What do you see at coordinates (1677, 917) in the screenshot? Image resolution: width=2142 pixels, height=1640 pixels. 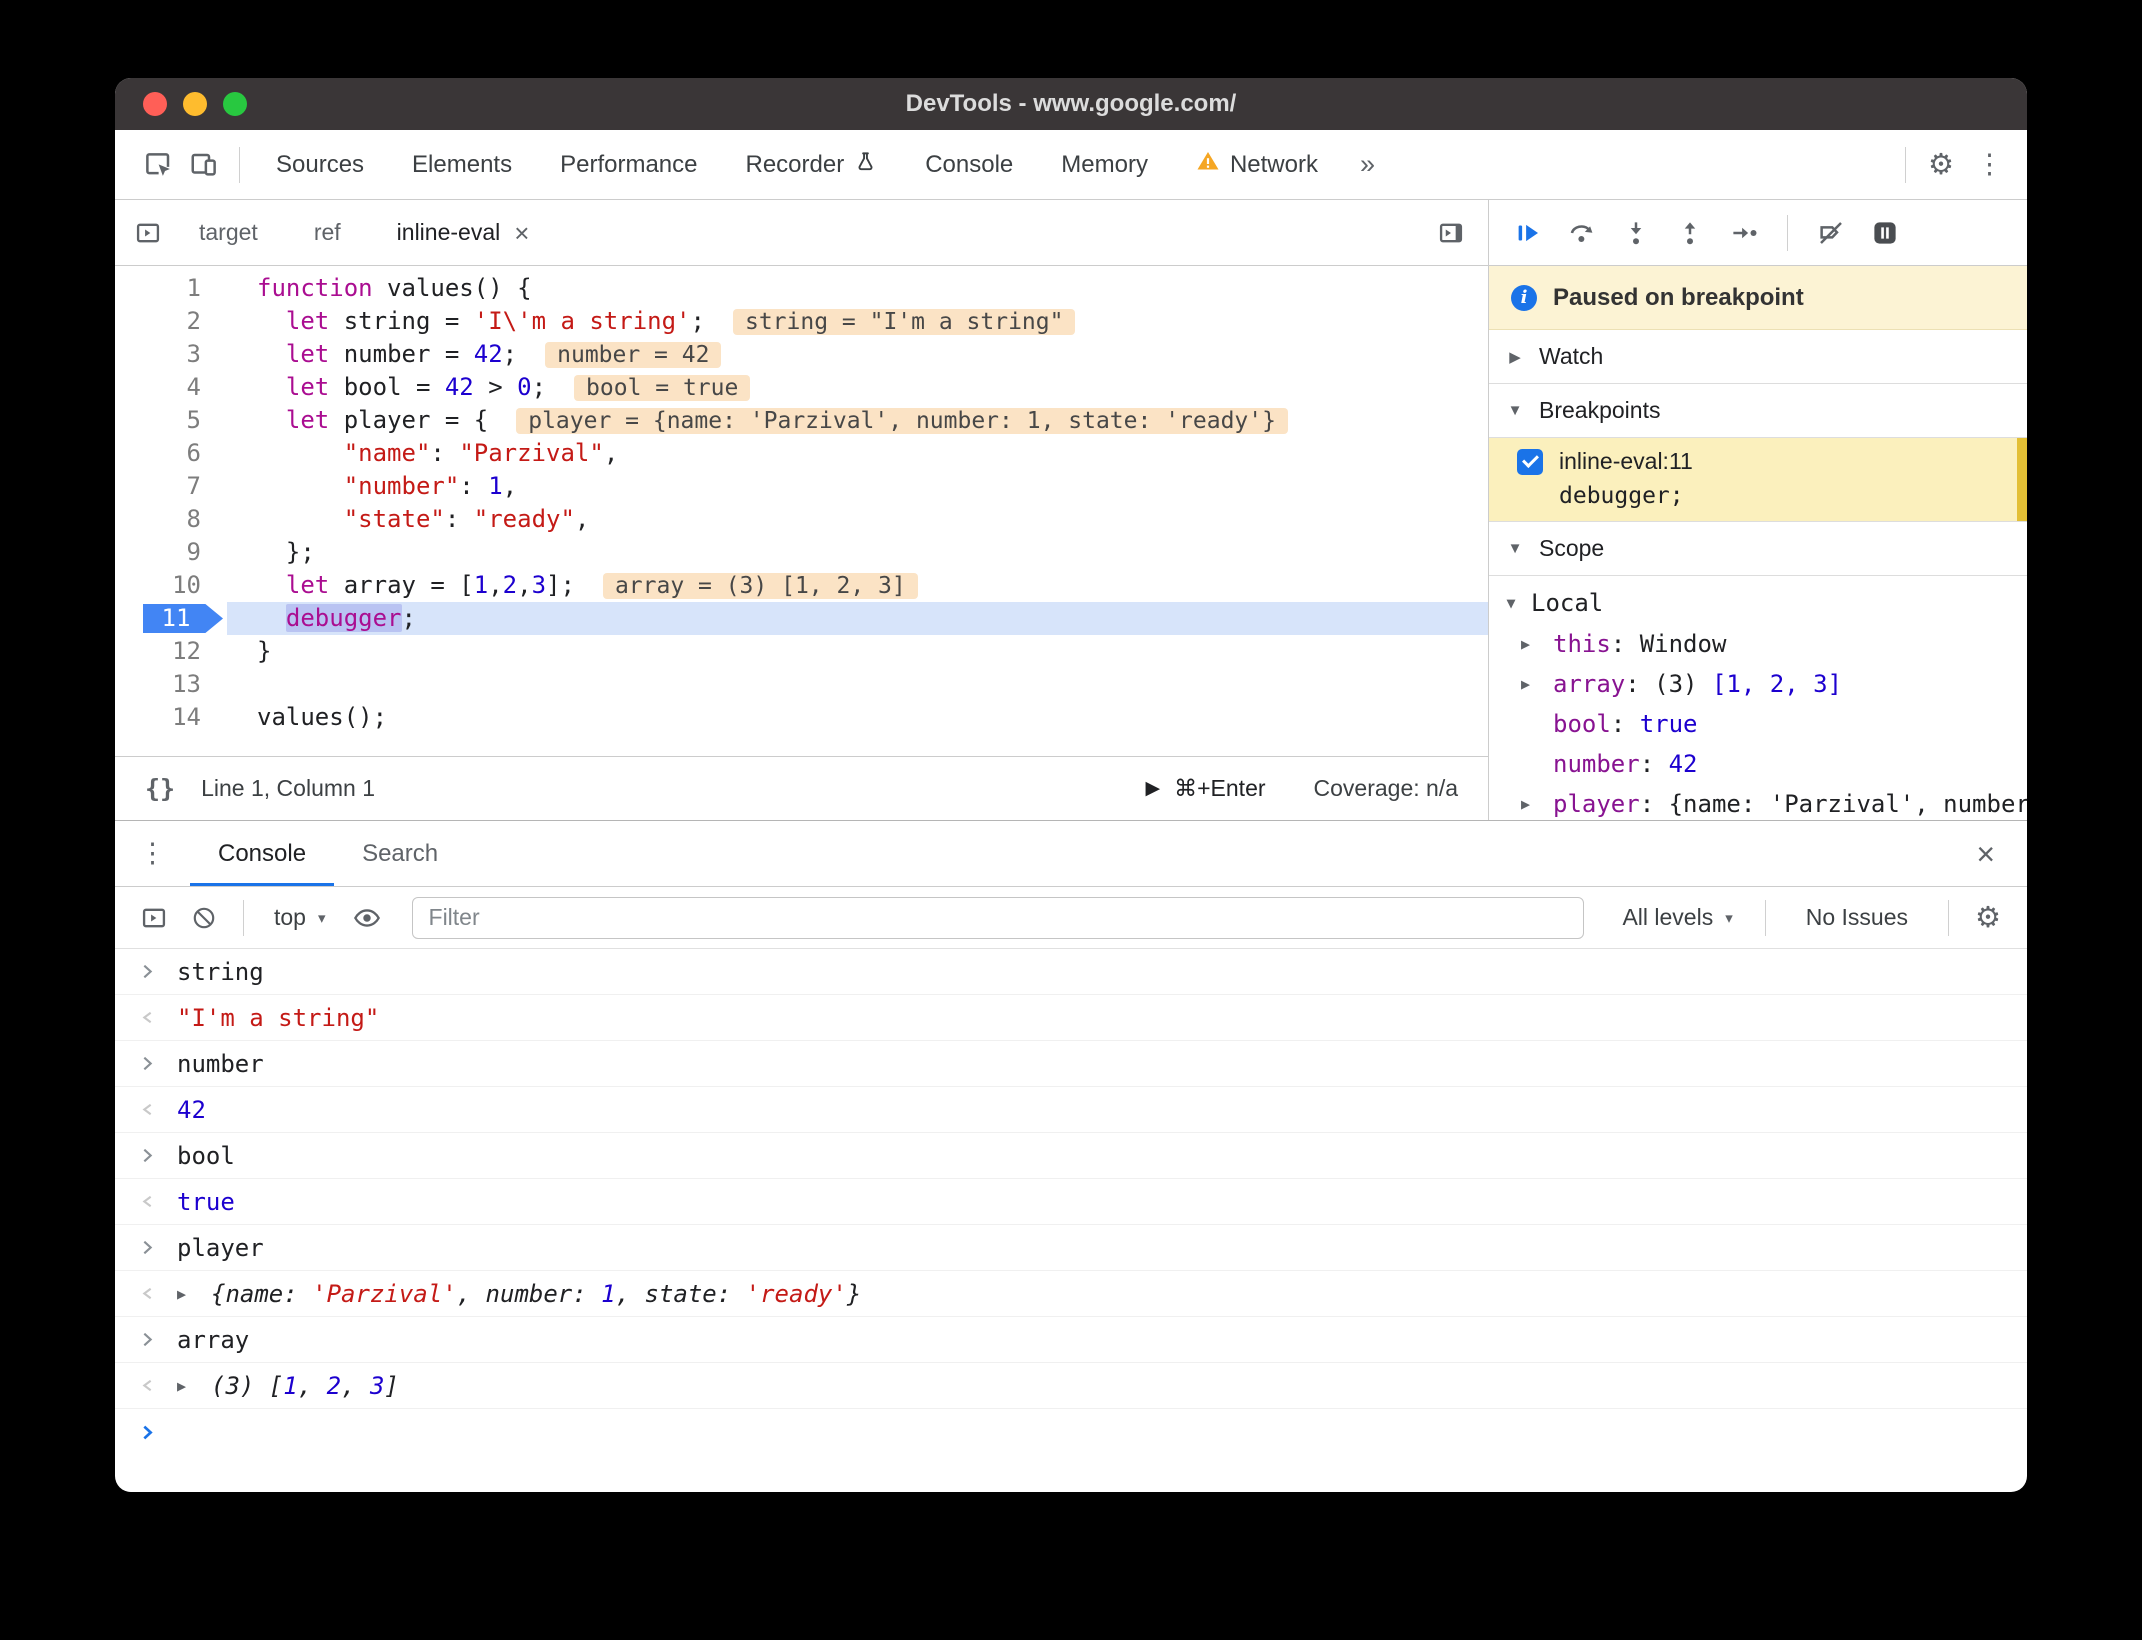 I see `log-levels-dropdown: All levels ▾` at bounding box center [1677, 917].